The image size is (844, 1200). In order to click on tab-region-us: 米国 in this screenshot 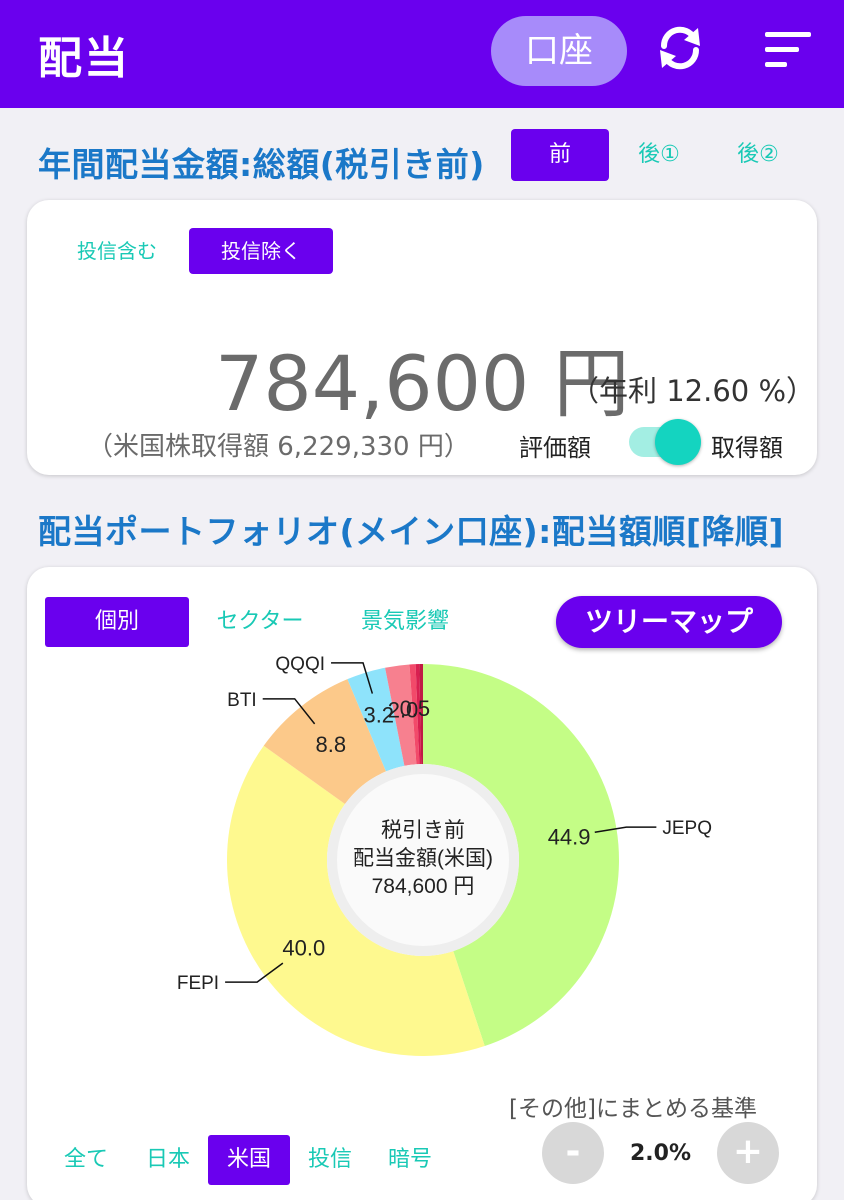, I will do `click(249, 1160)`.